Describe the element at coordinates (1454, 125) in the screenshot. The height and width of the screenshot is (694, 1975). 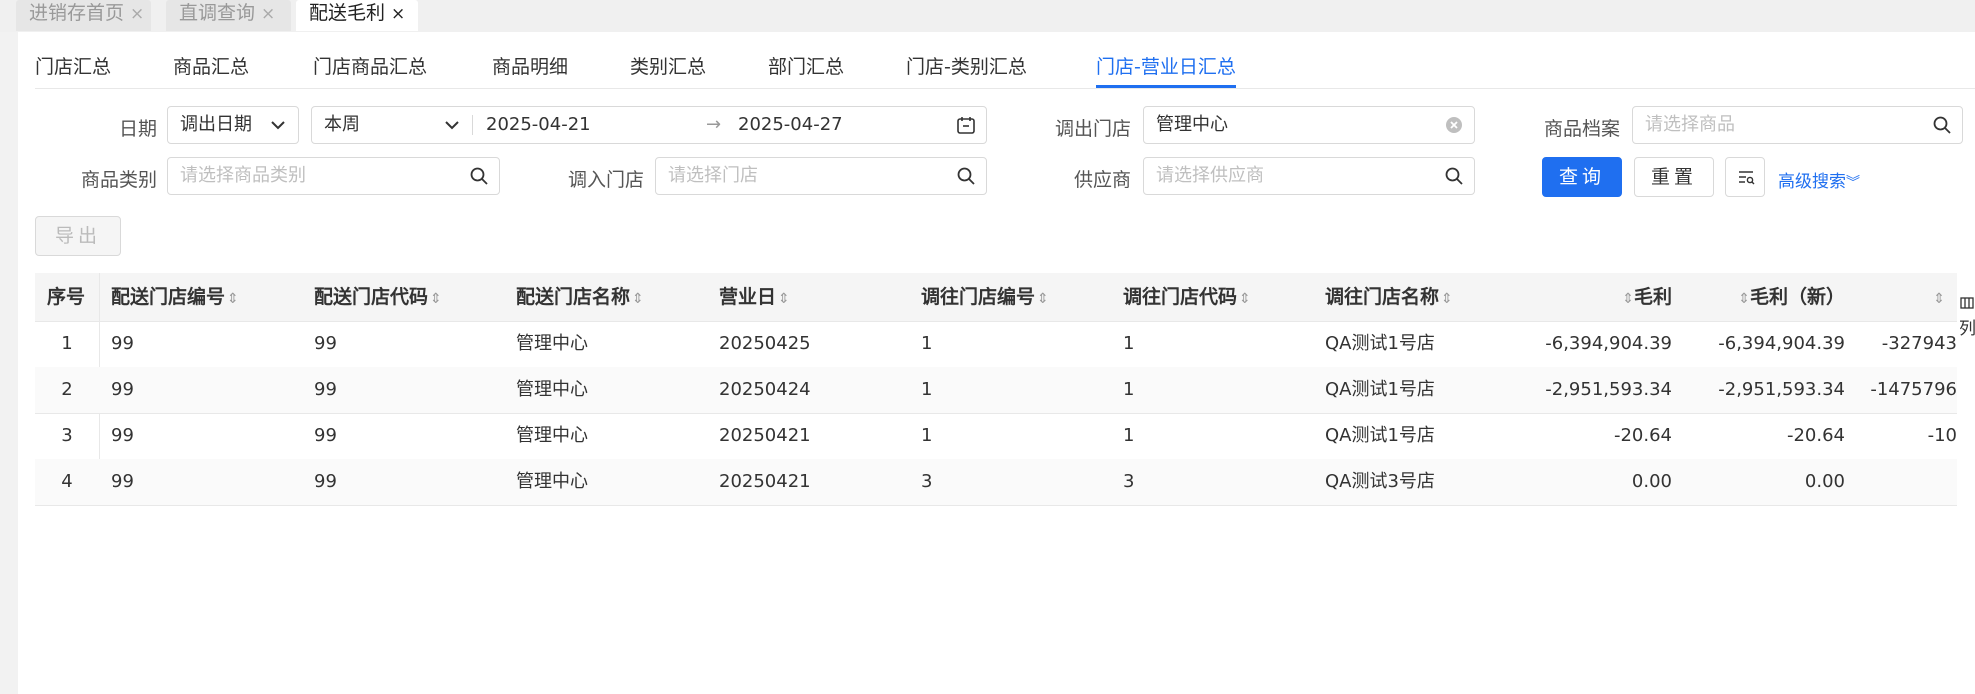
I see `clear-icon` at that location.